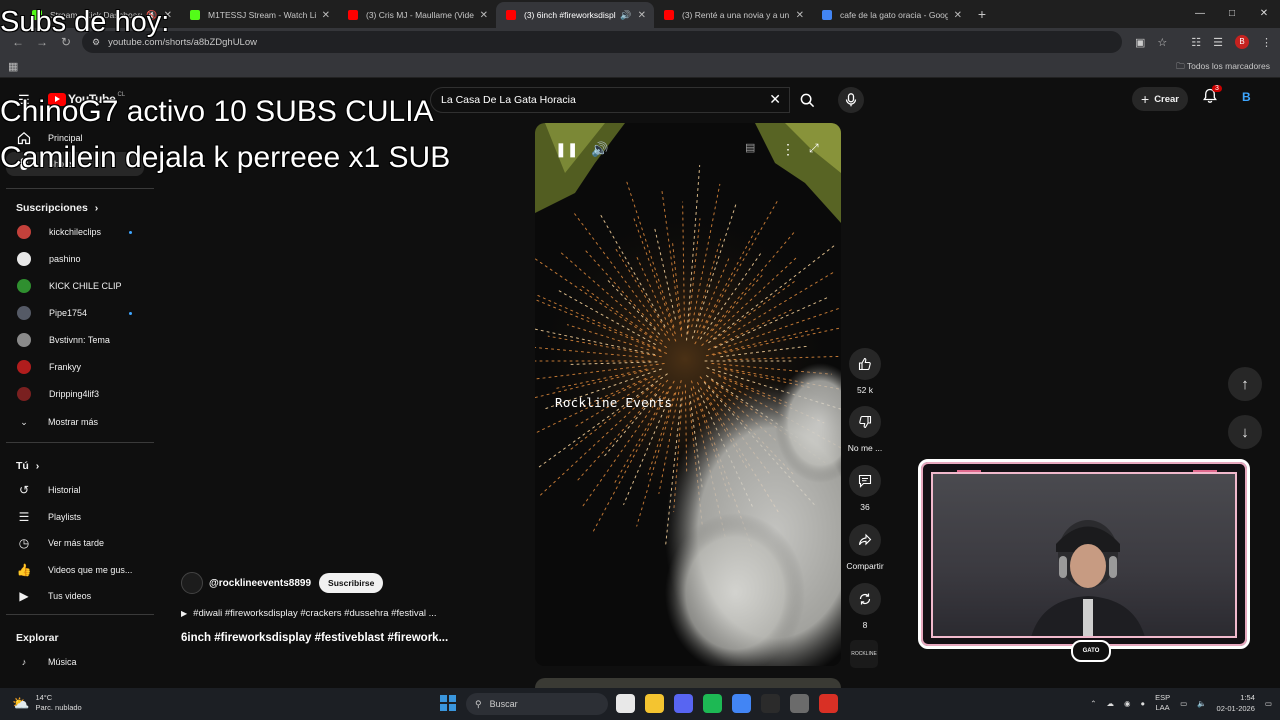  I want to click on bookmark-star-icon: ☆, so click(1162, 42).